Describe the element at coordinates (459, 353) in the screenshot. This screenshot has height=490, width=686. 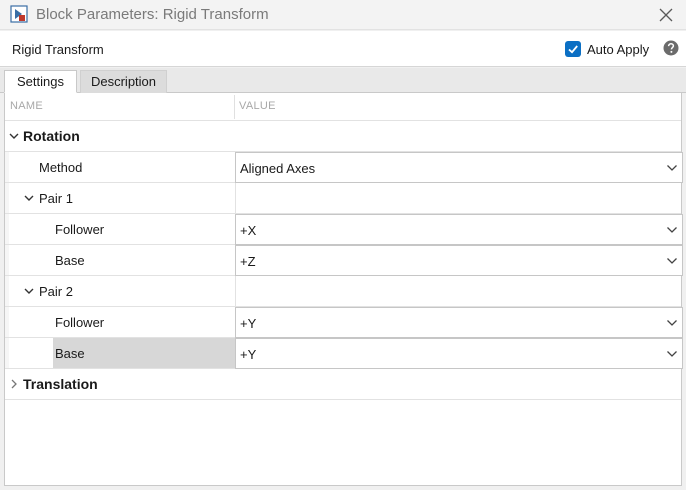
I see `pair-2-base-dropdown: +Y` at that location.